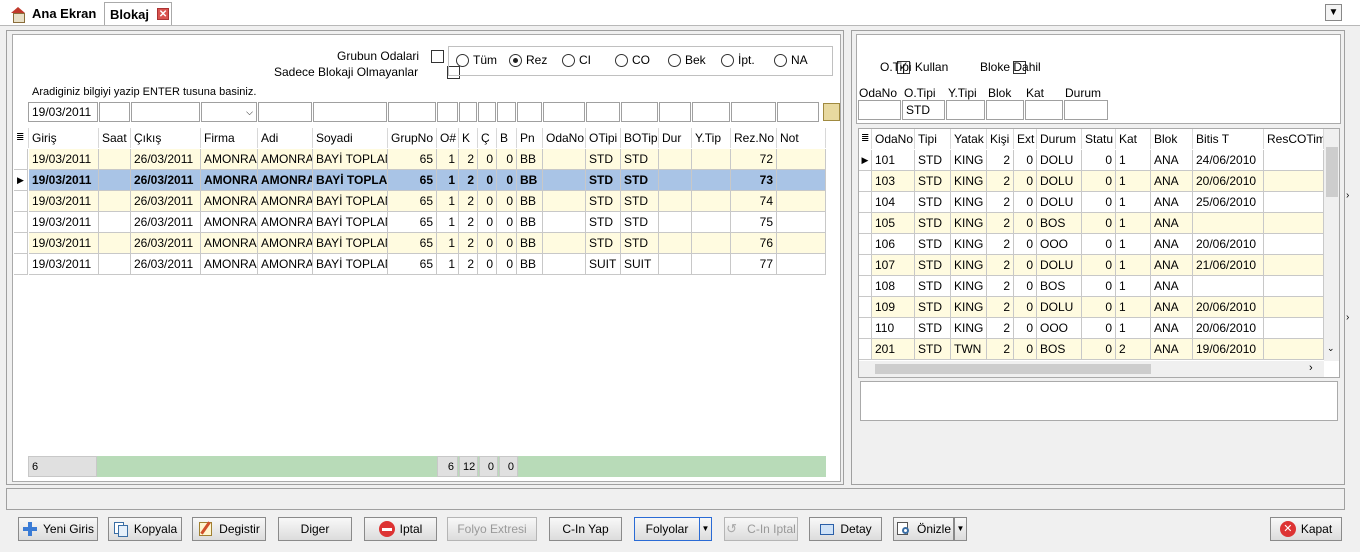 This screenshot has width=1360, height=552. I want to click on cell-botipi: SUIT, so click(640, 264).